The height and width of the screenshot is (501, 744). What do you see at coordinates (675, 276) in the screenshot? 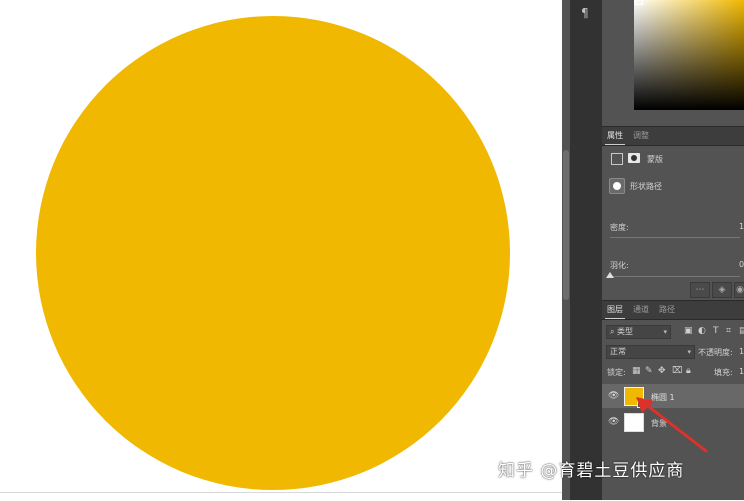
I see `feather-slider-track` at bounding box center [675, 276].